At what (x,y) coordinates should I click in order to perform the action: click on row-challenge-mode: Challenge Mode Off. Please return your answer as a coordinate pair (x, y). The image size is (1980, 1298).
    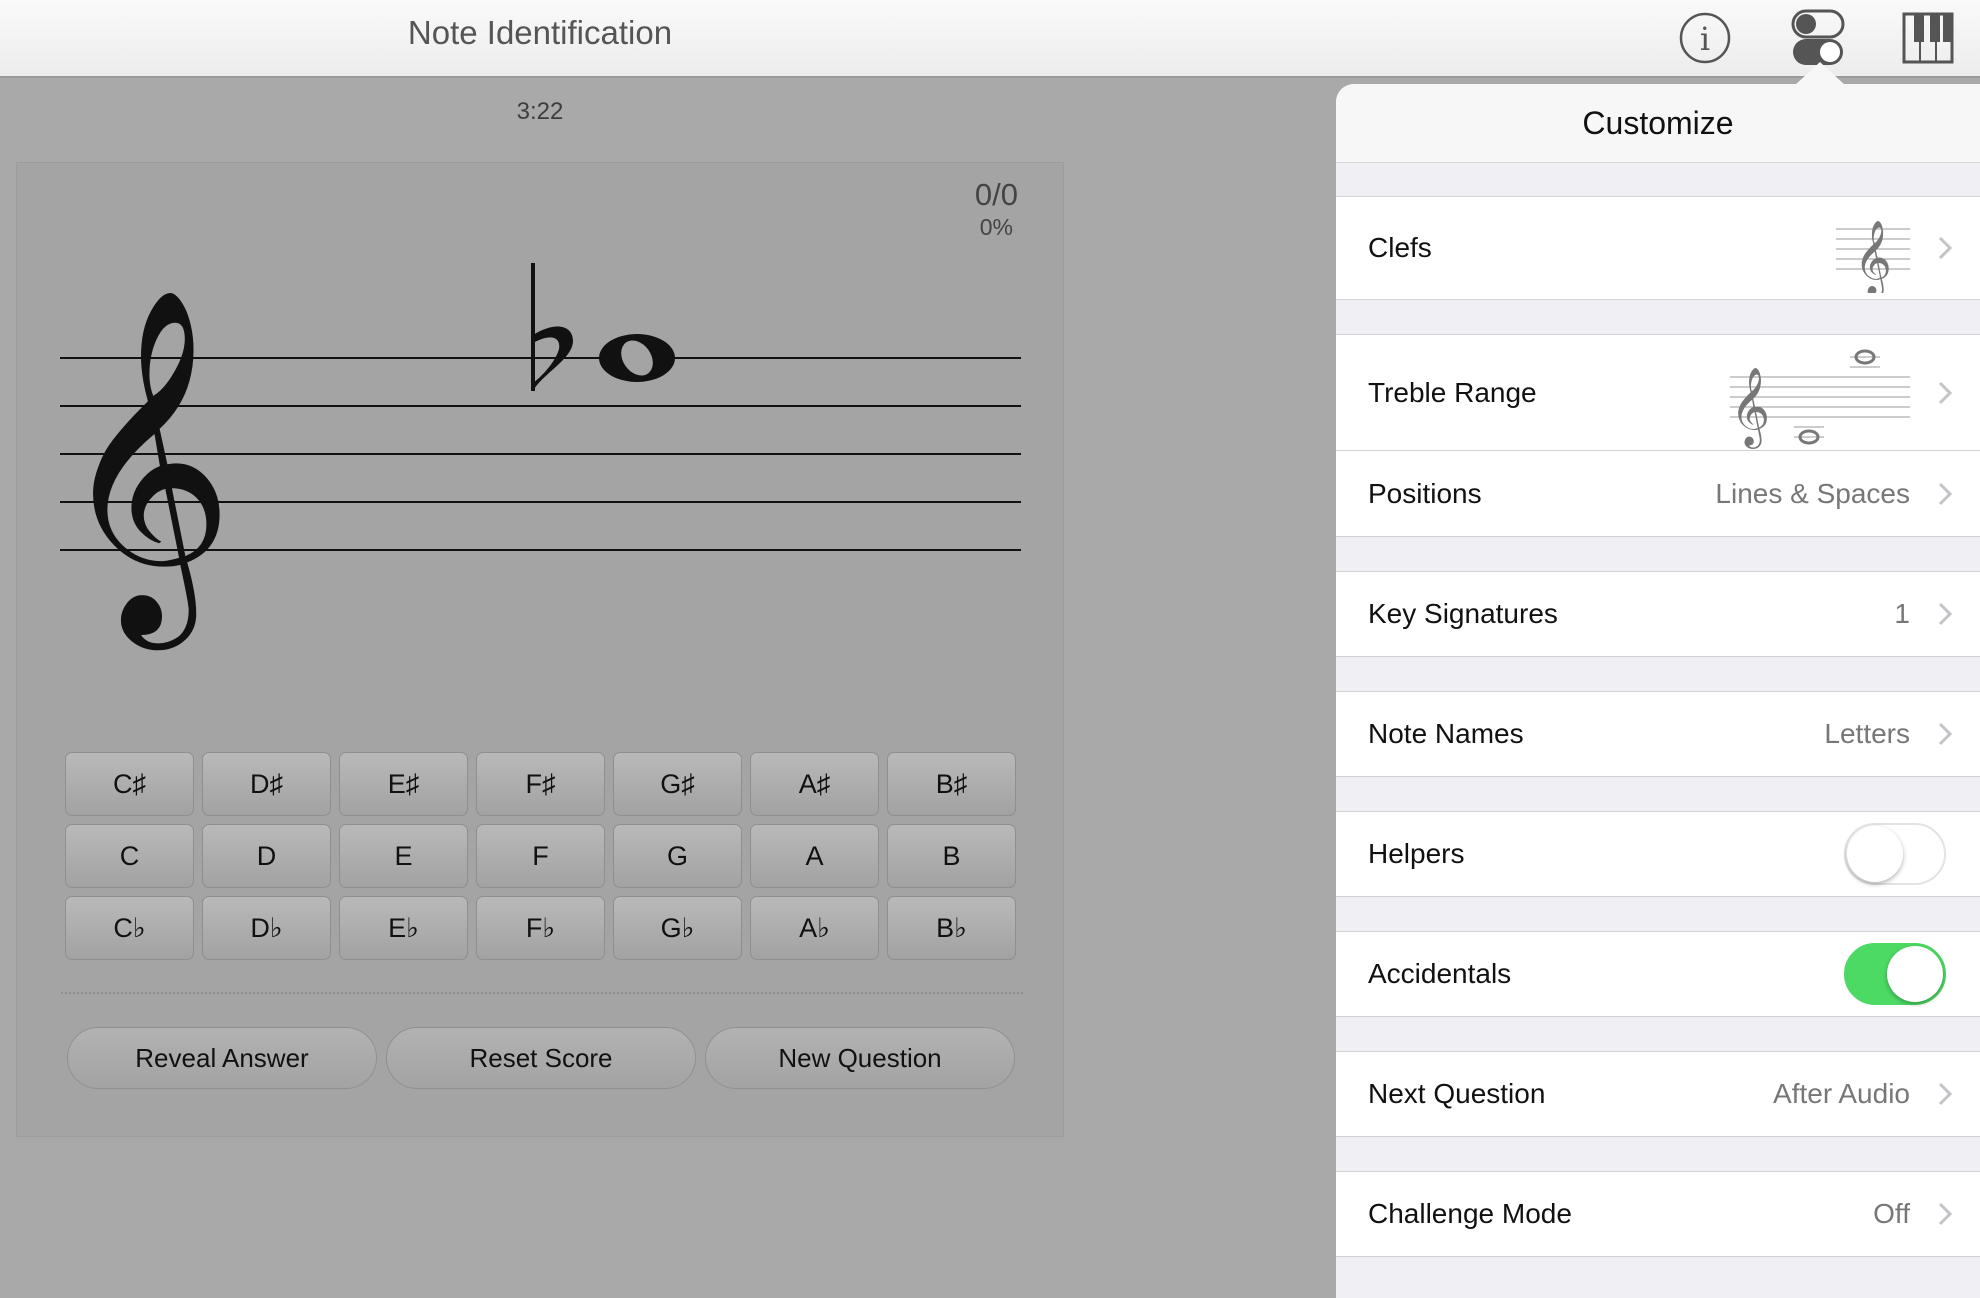
    Looking at the image, I should click on (1658, 1214).